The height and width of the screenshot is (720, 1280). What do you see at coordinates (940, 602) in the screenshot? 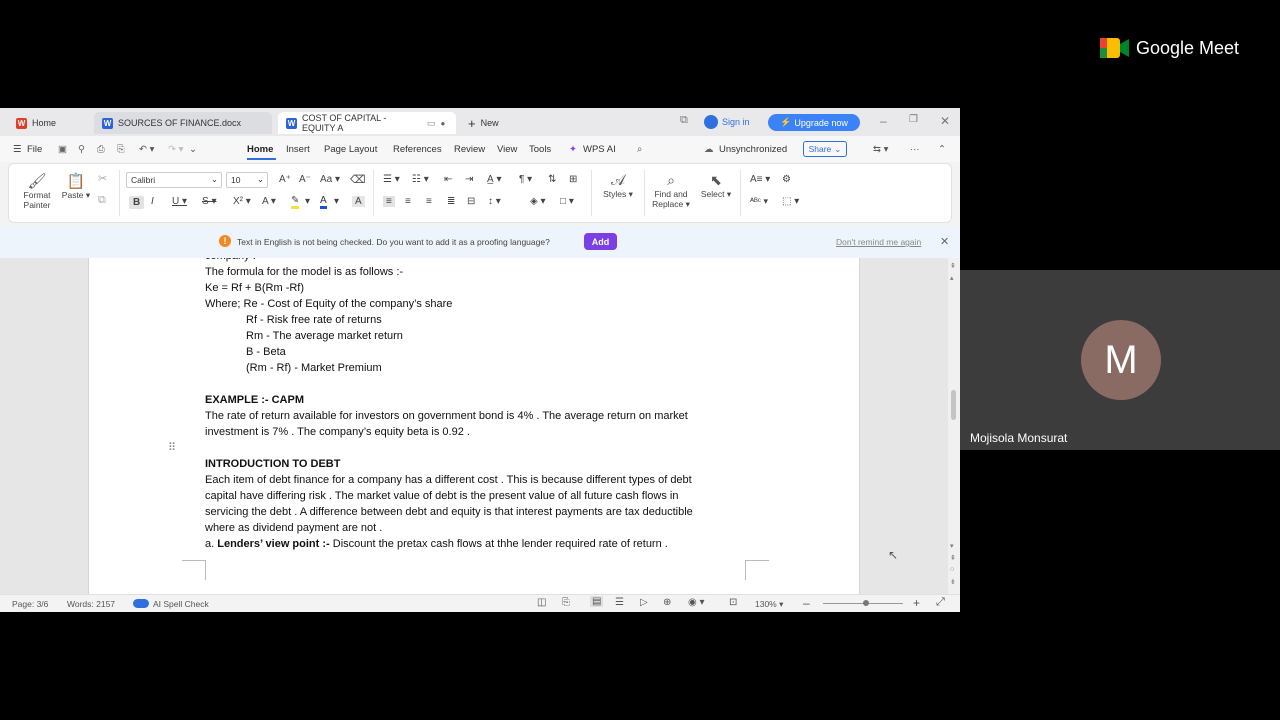
I see `fullscreen-icon: ⤢` at bounding box center [940, 602].